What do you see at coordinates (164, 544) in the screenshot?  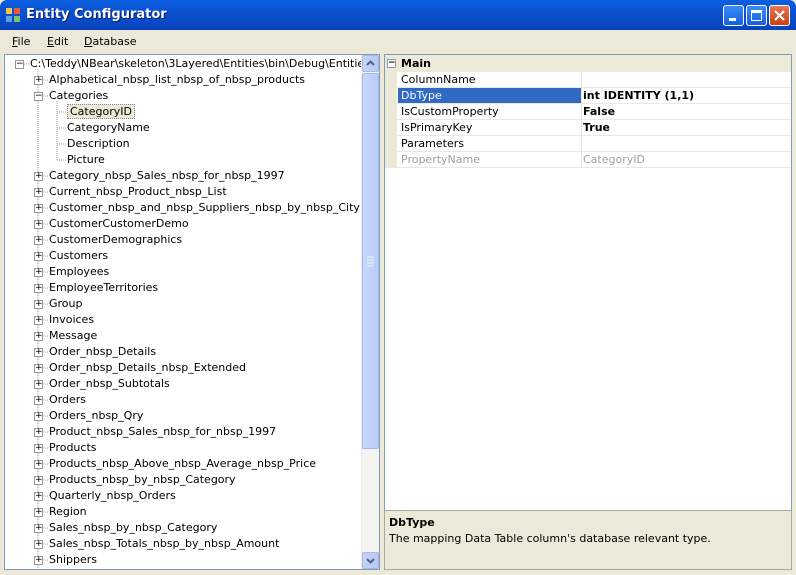 I see `tree-item: Sales_nbsp_Totals_nbsp_by_nbsp_Amount` at bounding box center [164, 544].